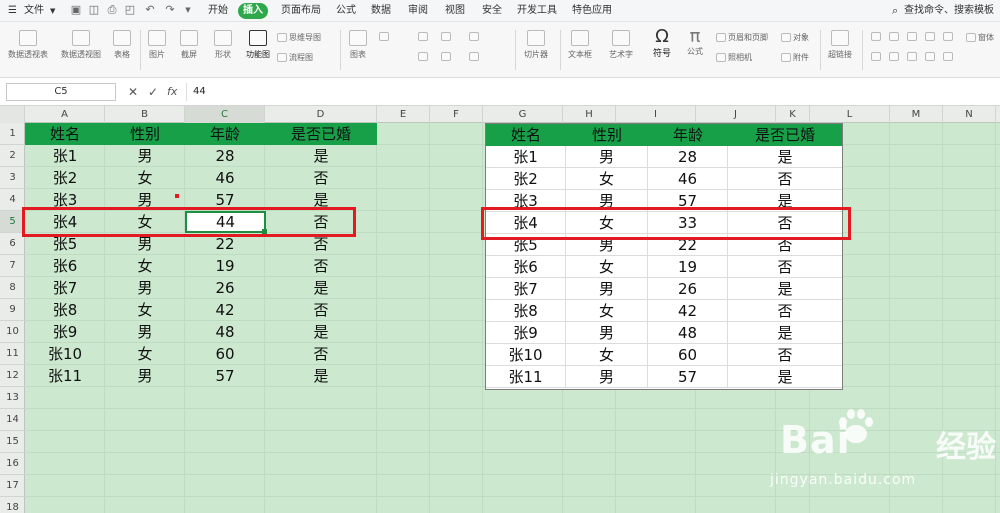  What do you see at coordinates (403, 114) in the screenshot?
I see `column-header-e: E` at bounding box center [403, 114].